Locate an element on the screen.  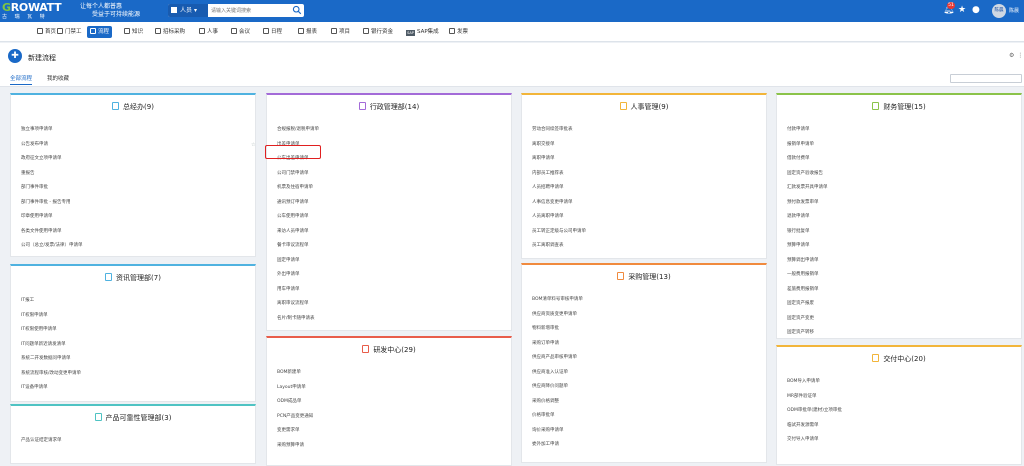
workflow-link: Layout申请单 is located at coordinates (394, 388).